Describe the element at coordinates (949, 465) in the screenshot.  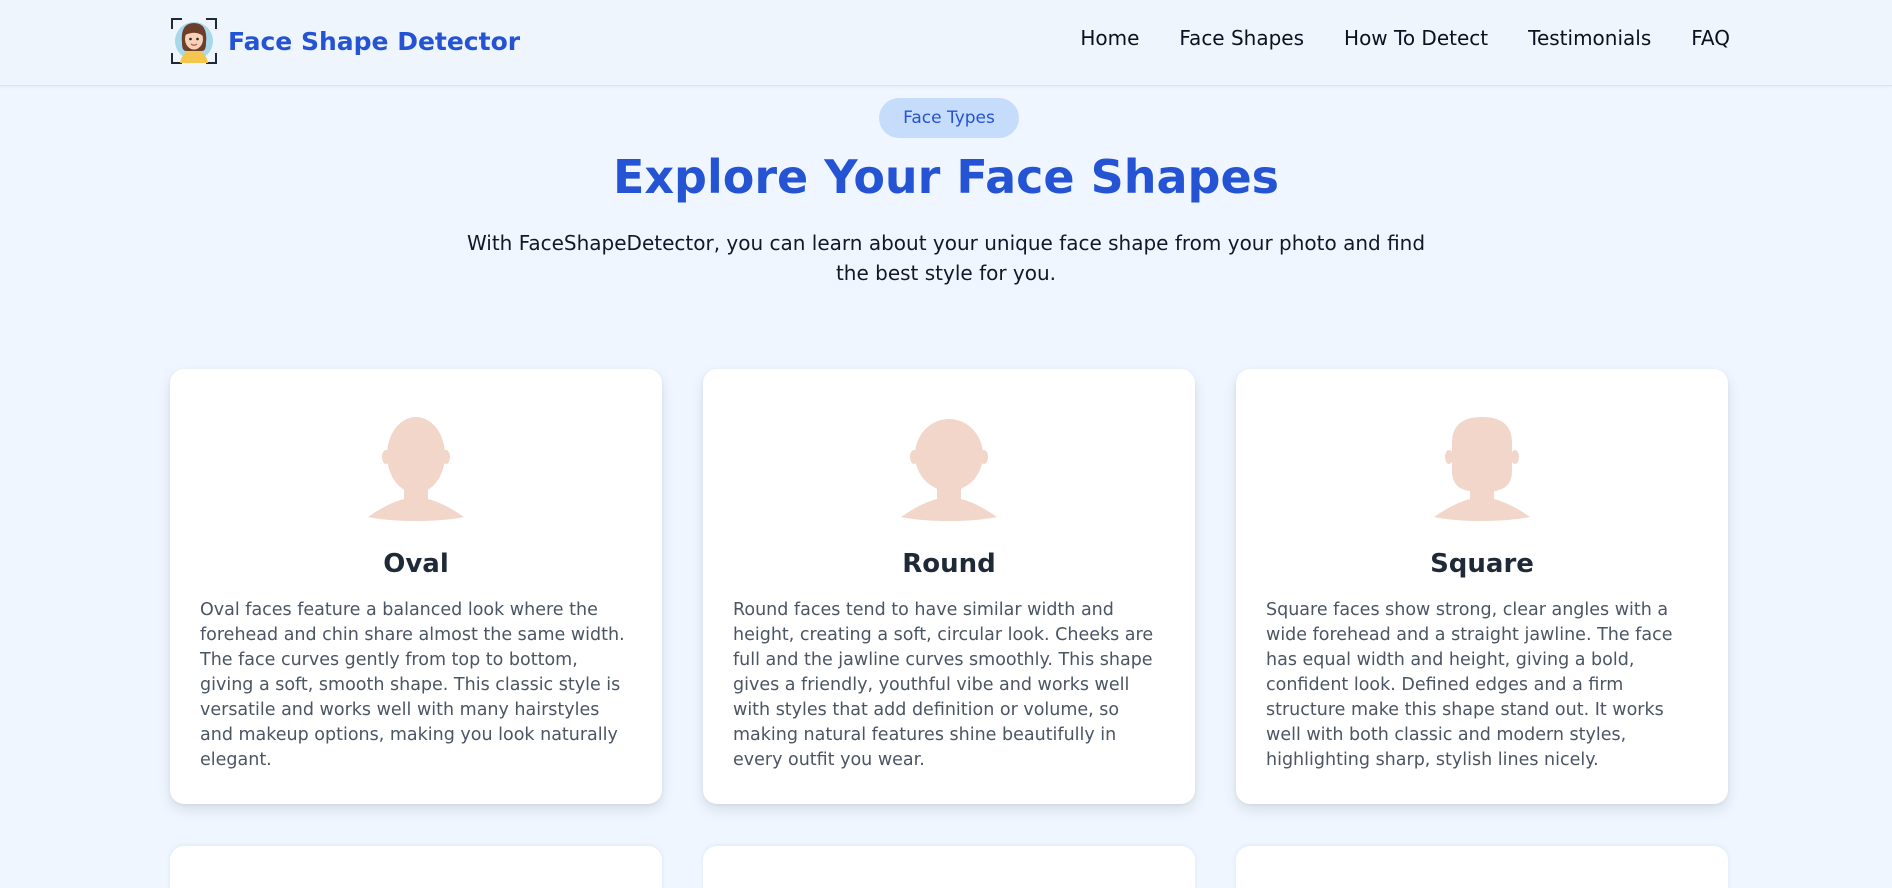
I see `round-face-silhouette-icon` at that location.